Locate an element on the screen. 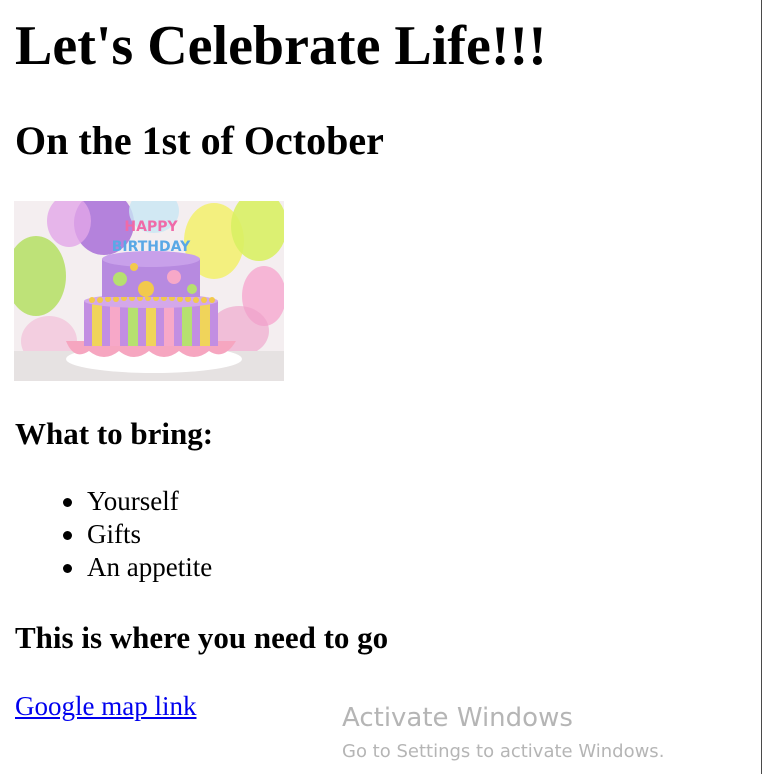  watermark-subtitle: Go to Settings to activate Windows. is located at coordinates (503, 751).